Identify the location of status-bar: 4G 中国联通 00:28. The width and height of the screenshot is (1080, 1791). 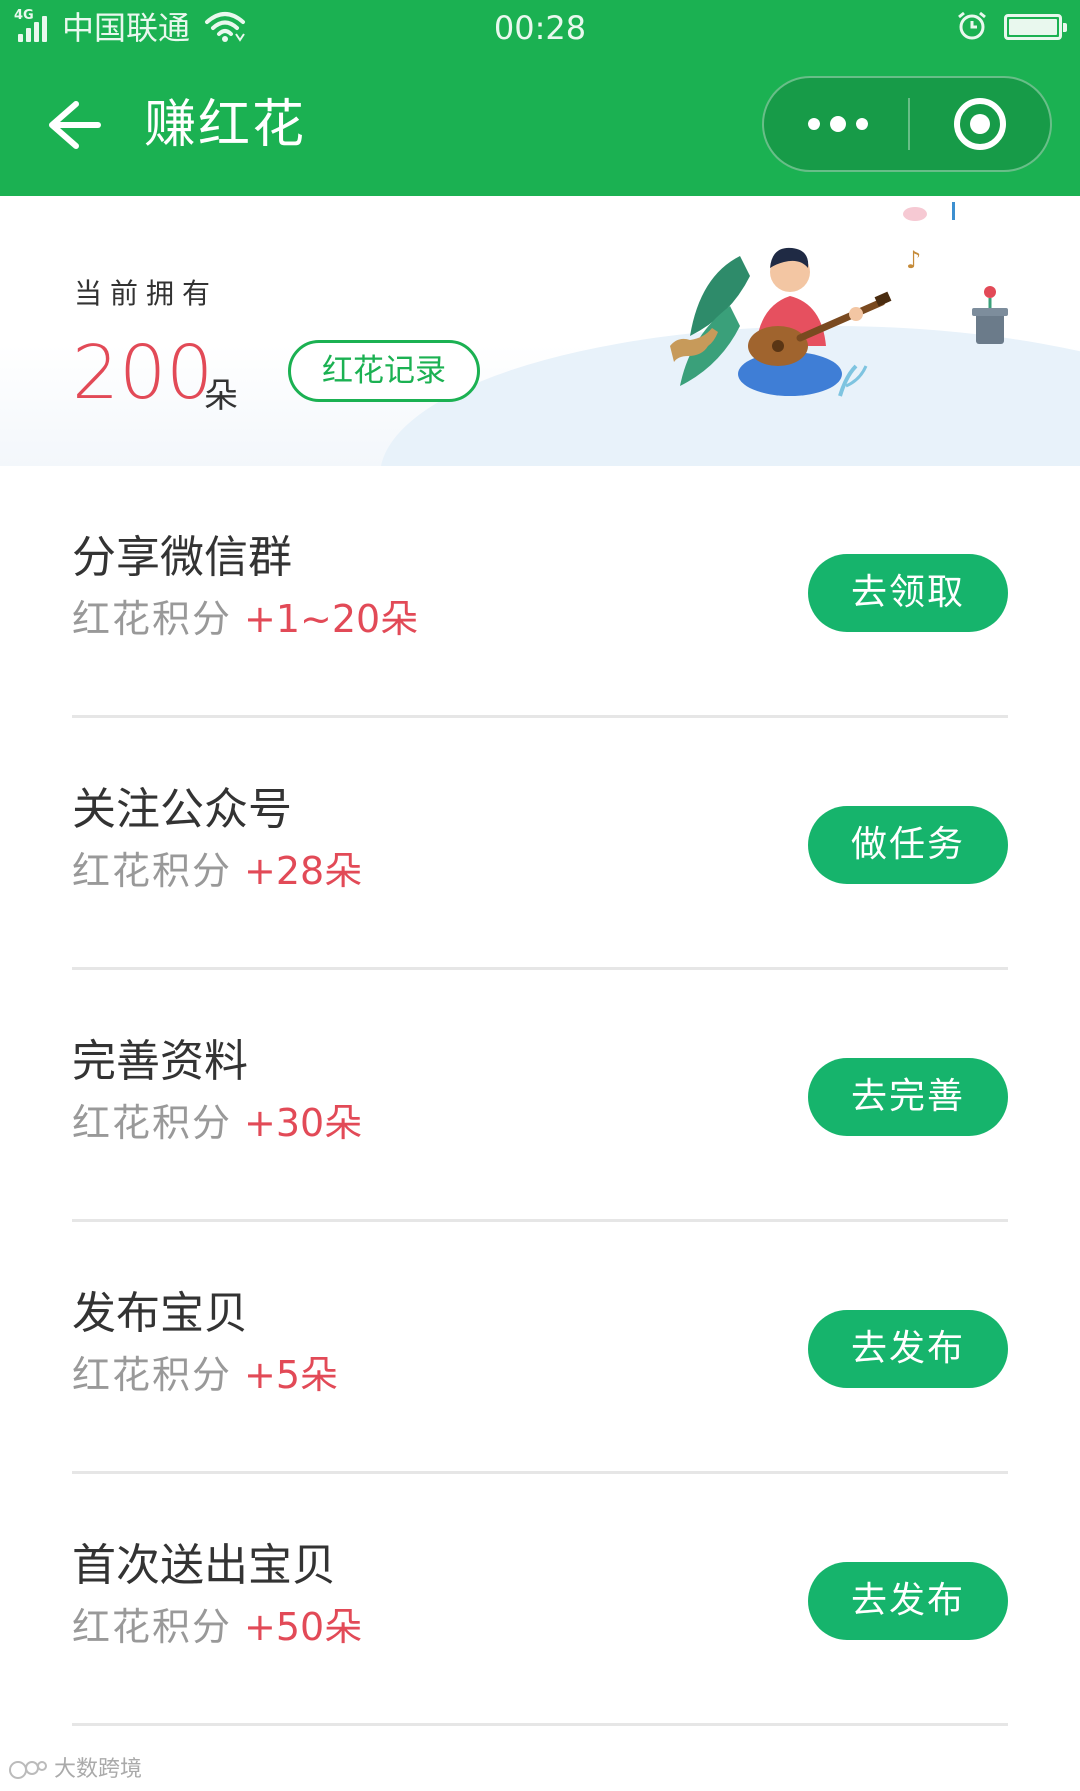
(540, 28).